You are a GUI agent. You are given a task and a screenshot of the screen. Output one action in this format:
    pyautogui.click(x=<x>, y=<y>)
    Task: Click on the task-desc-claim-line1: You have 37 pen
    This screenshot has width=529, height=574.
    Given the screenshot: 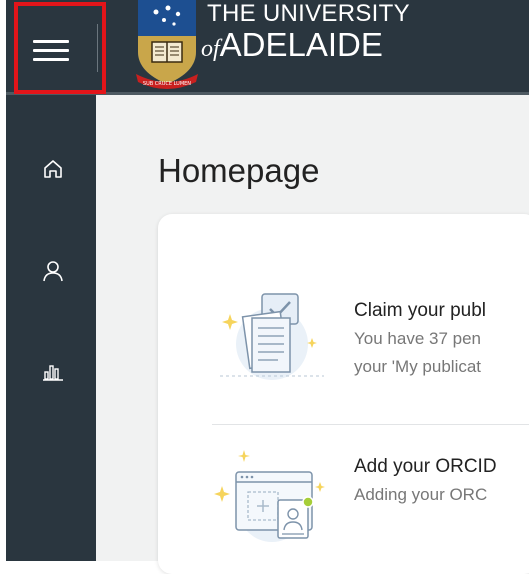 What is the action you would take?
    pyautogui.click(x=417, y=338)
    